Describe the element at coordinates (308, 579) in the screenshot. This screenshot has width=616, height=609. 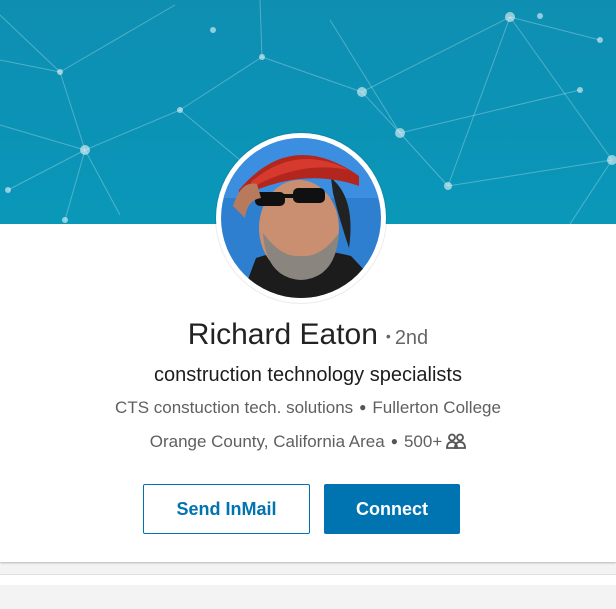
I see `next-section-edge` at that location.